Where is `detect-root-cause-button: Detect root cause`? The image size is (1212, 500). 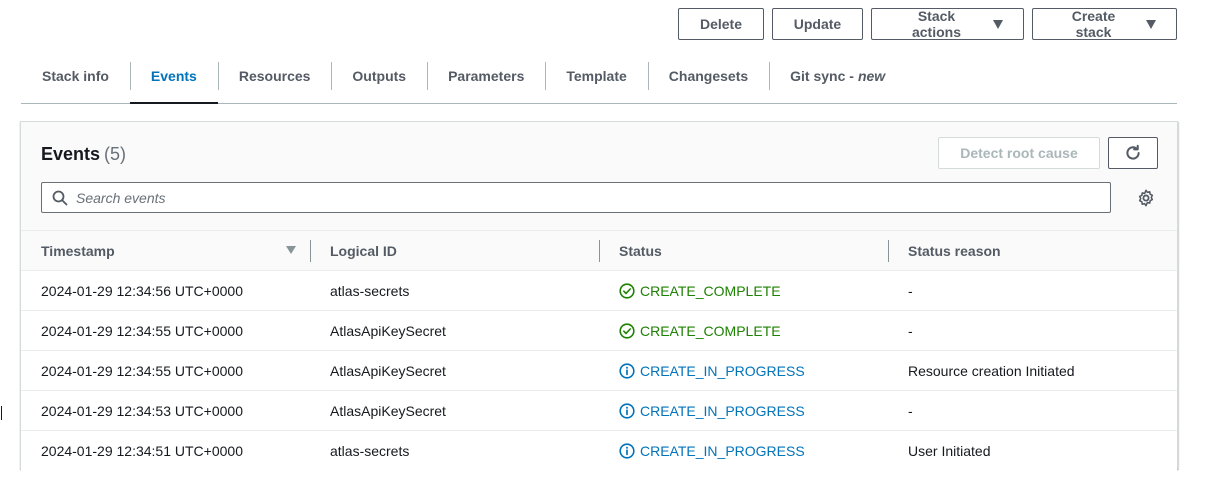 detect-root-cause-button: Detect root cause is located at coordinates (1019, 153).